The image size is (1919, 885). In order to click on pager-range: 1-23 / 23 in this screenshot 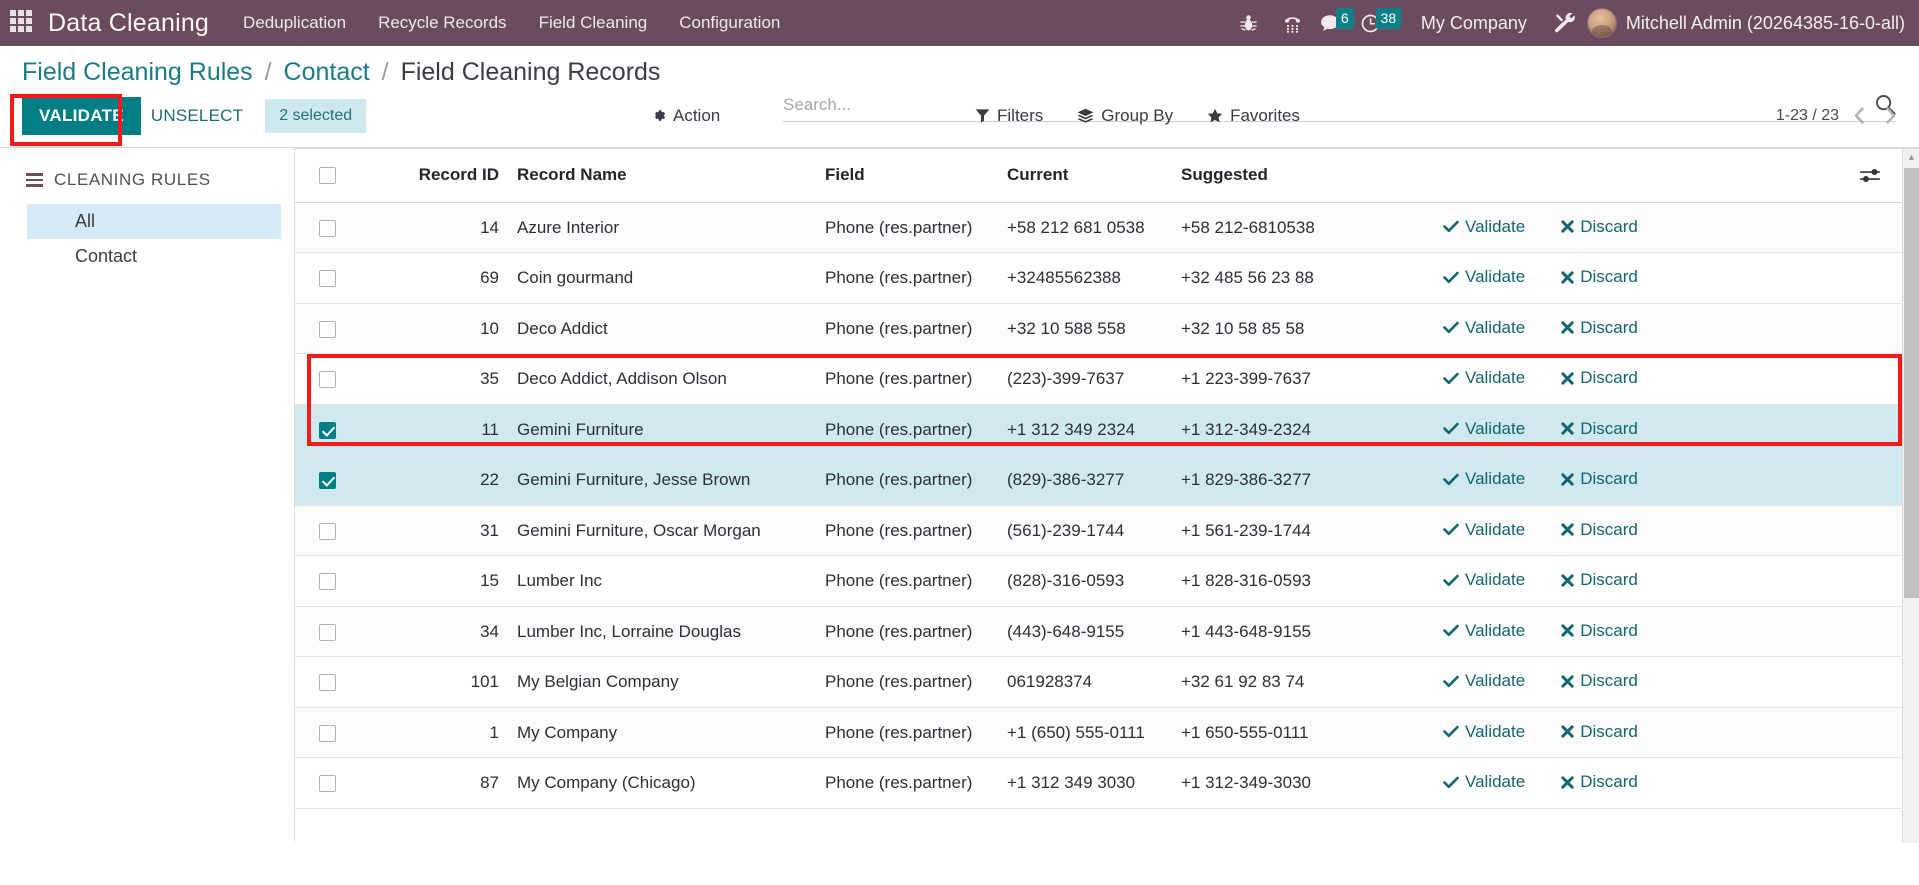, I will do `click(1807, 116)`.